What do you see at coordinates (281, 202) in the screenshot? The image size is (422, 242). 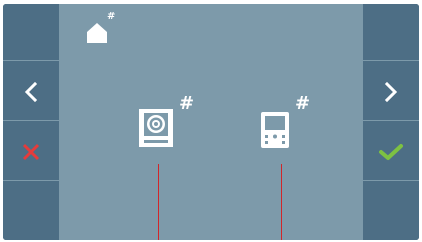 I see `monitor-wire` at bounding box center [281, 202].